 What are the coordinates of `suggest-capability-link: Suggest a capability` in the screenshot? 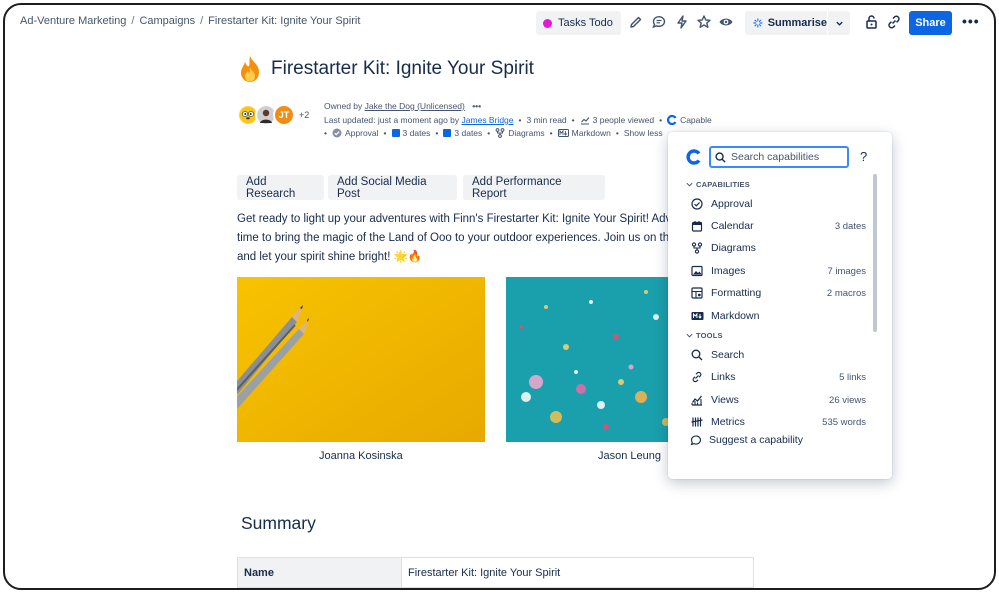 It's located at (746, 440).